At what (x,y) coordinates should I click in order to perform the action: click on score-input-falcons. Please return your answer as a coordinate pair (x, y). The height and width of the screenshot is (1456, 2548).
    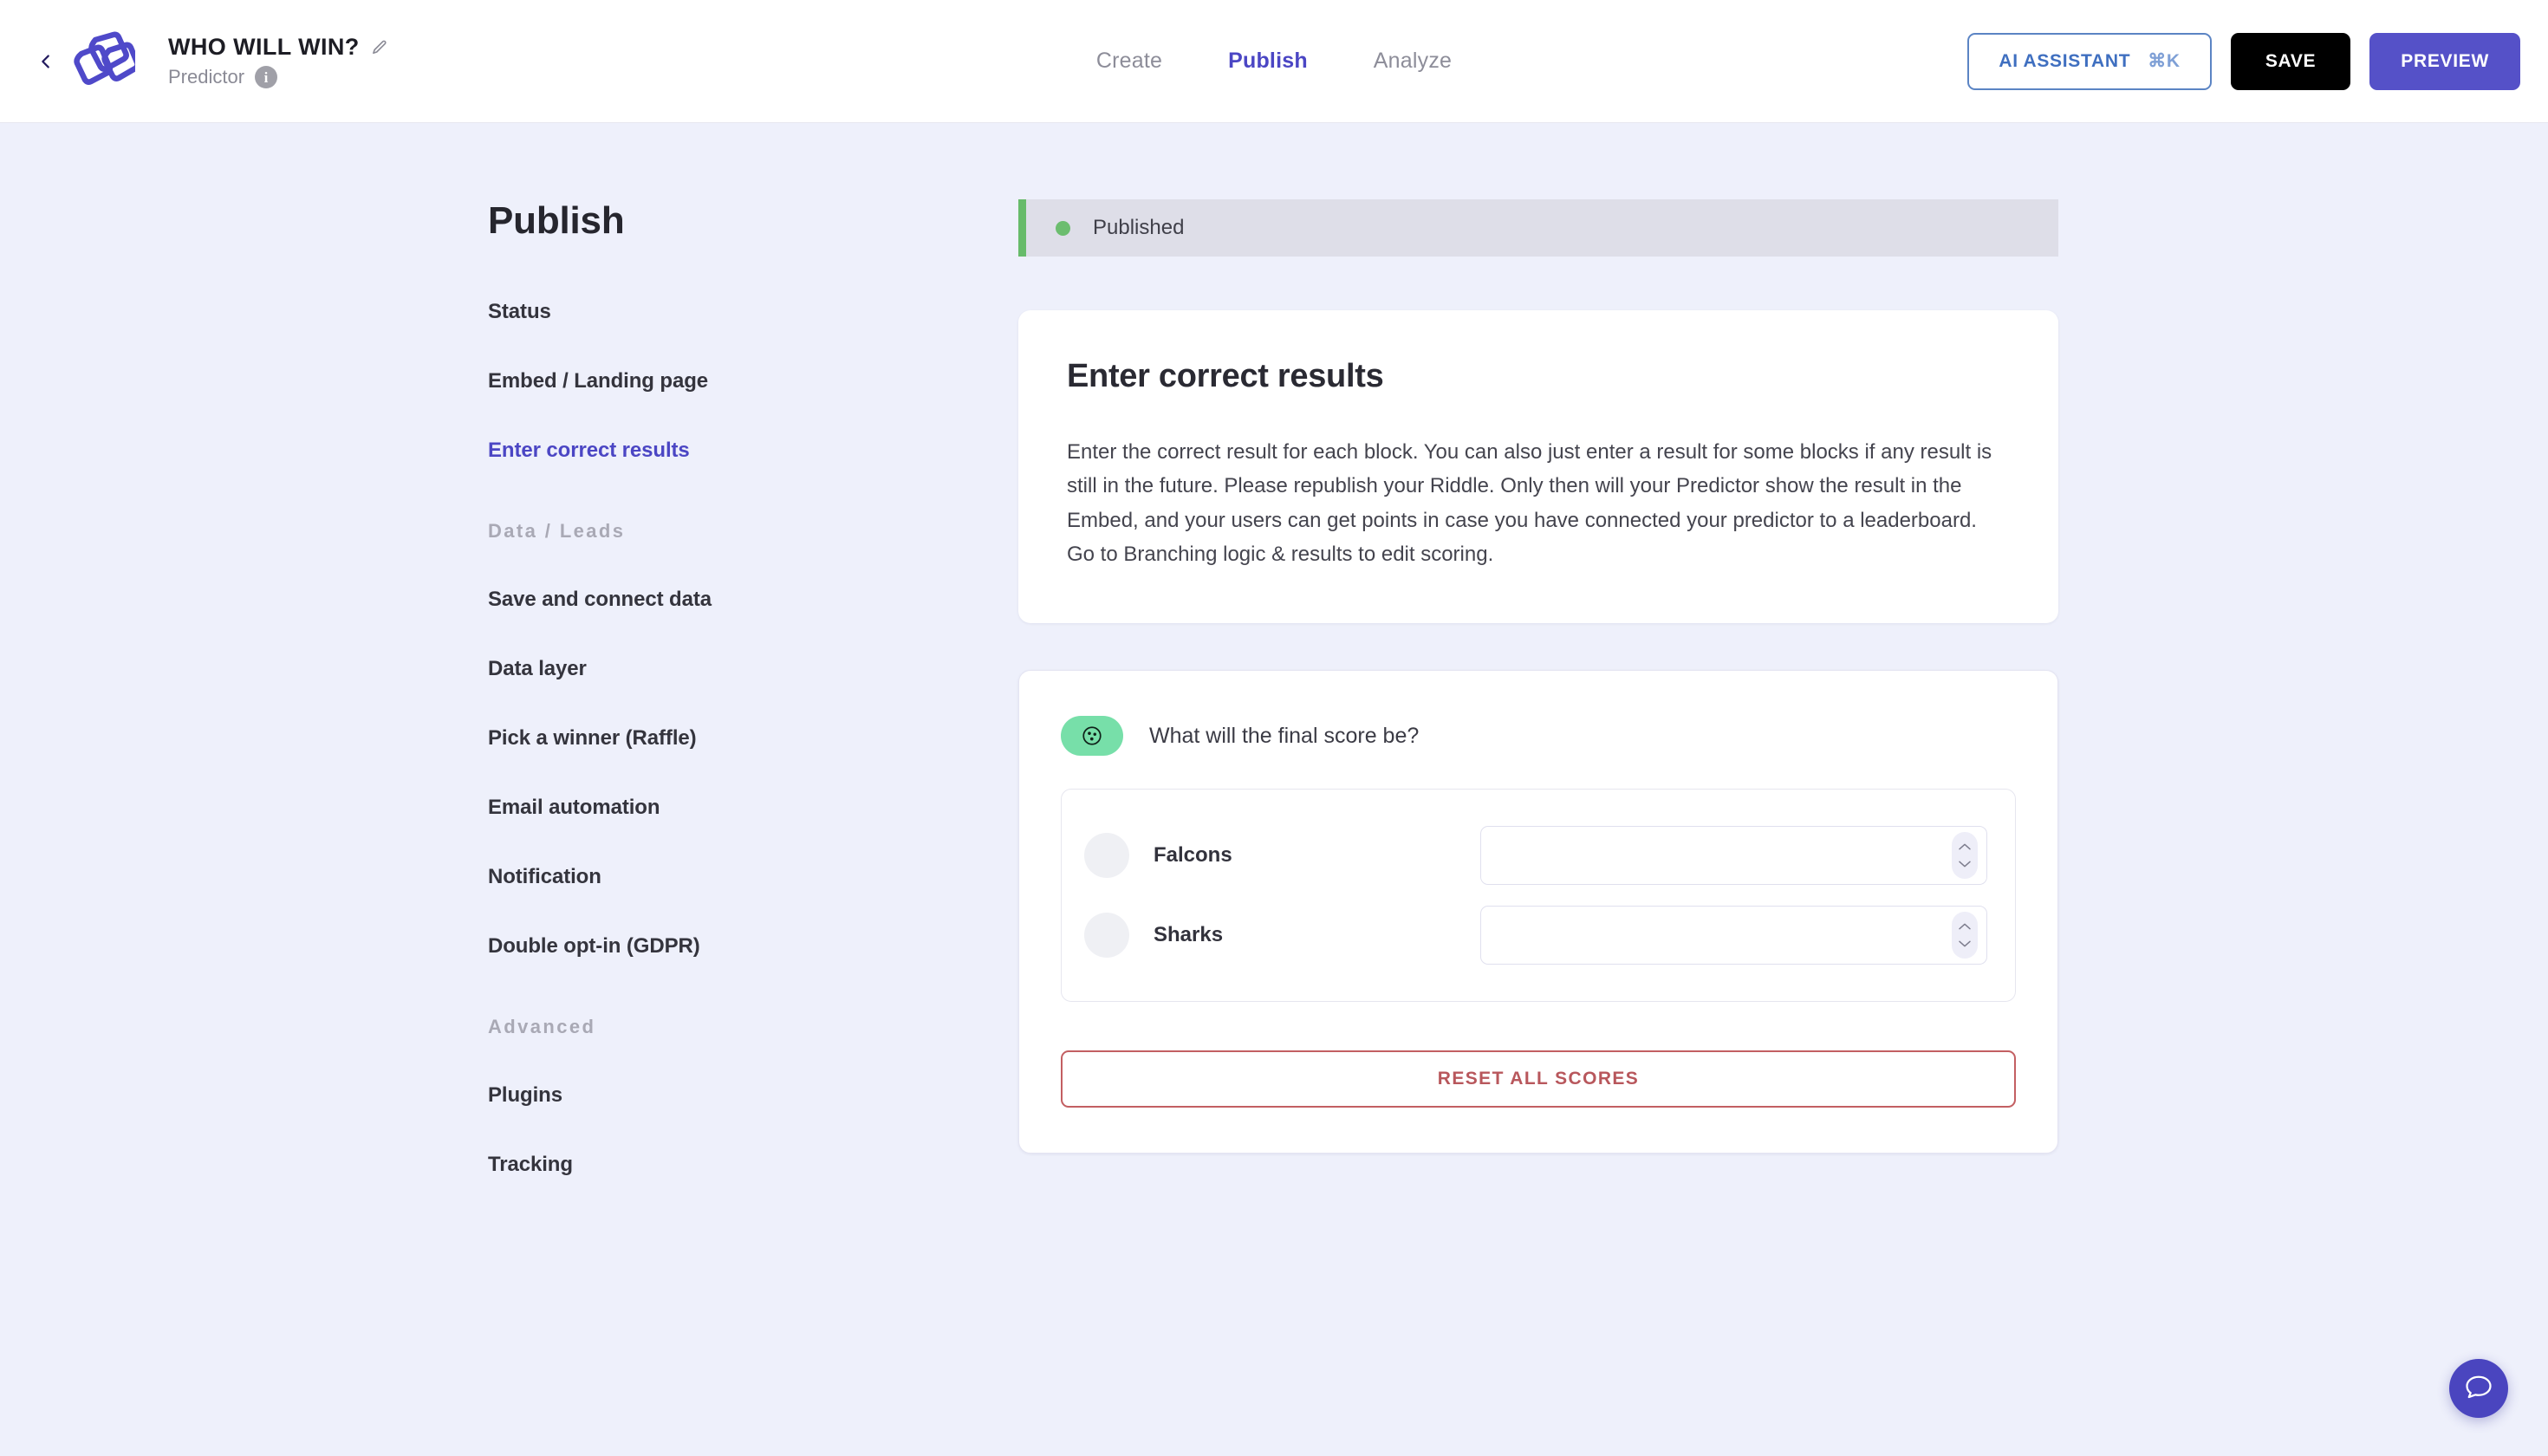
    Looking at the image, I should click on (1733, 856).